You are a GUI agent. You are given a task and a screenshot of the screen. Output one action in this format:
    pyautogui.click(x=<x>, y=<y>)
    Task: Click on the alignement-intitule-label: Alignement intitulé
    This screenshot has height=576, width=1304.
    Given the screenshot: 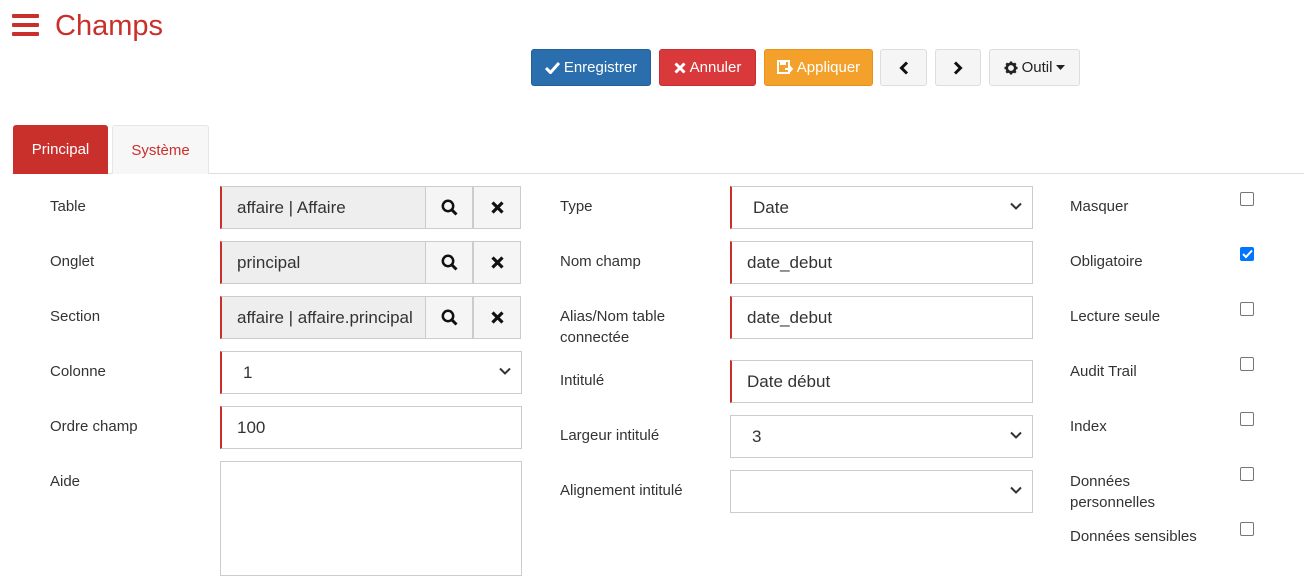 What is the action you would take?
    pyautogui.click(x=621, y=490)
    